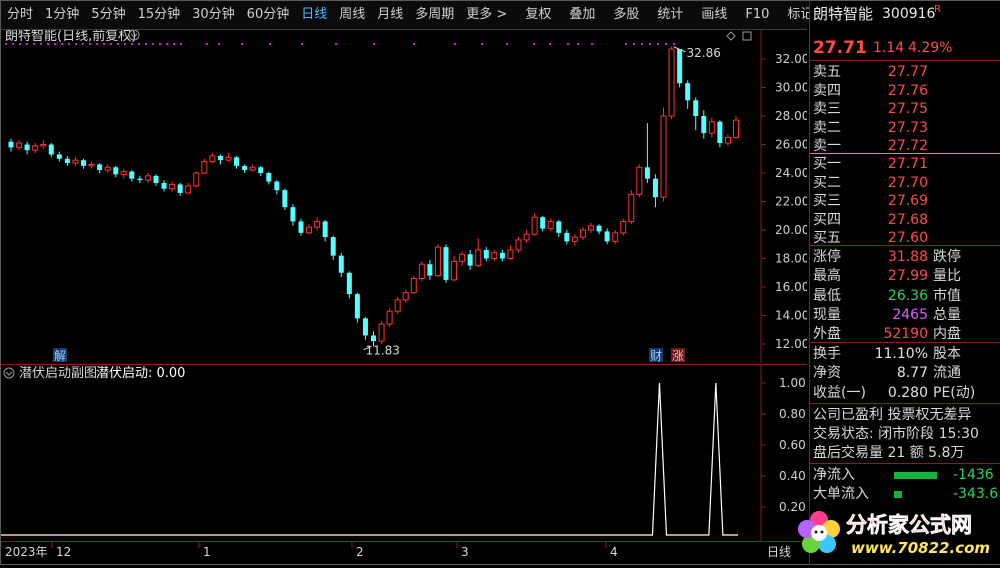 The image size is (1000, 568). What do you see at coordinates (907, 164) in the screenshot?
I see `bid-price: 27.71` at bounding box center [907, 164].